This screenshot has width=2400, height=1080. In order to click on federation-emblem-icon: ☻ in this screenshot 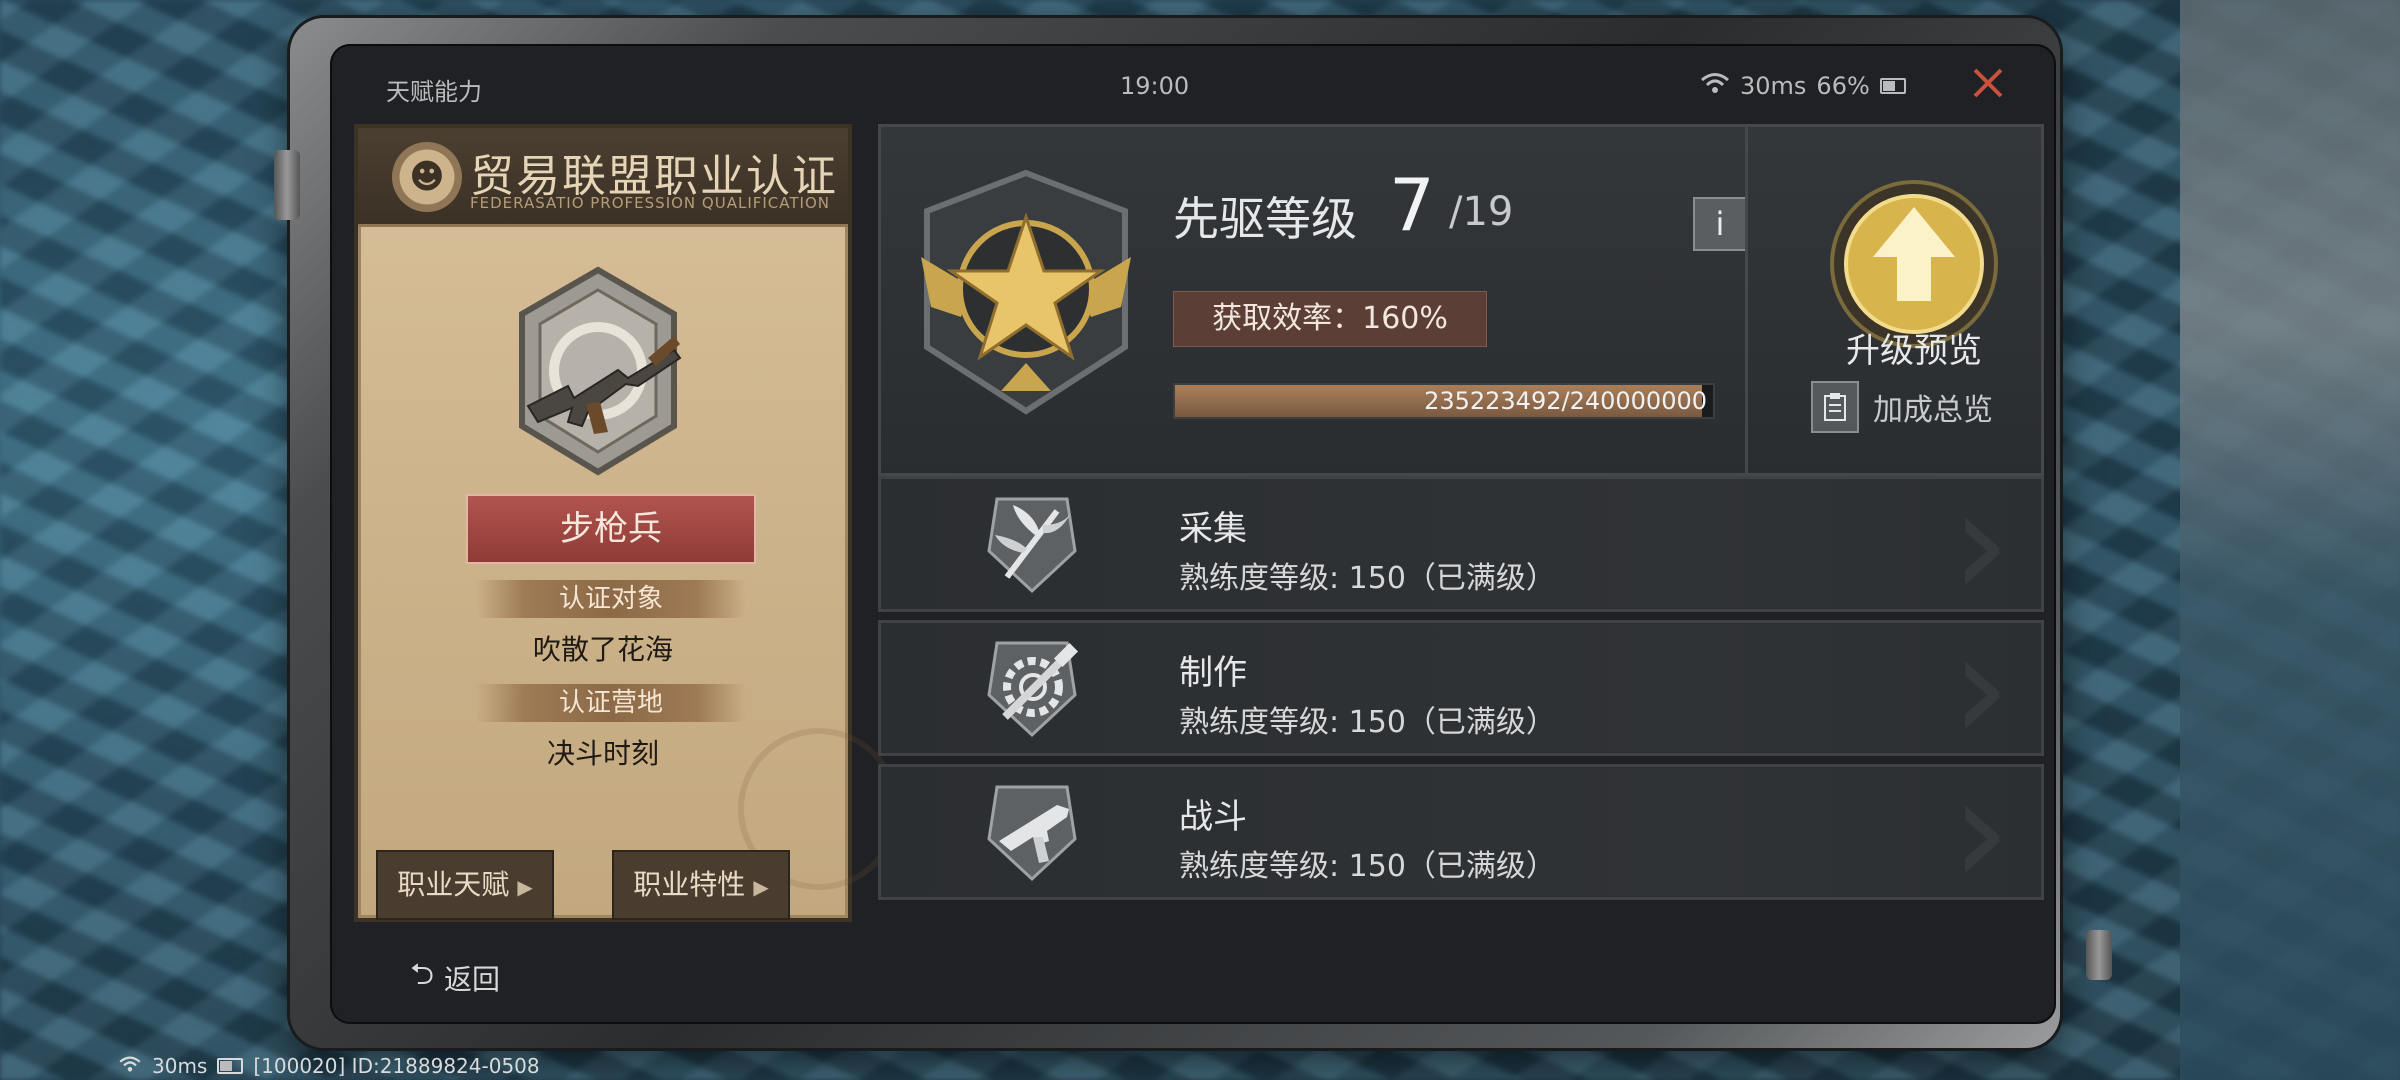, I will do `click(427, 177)`.